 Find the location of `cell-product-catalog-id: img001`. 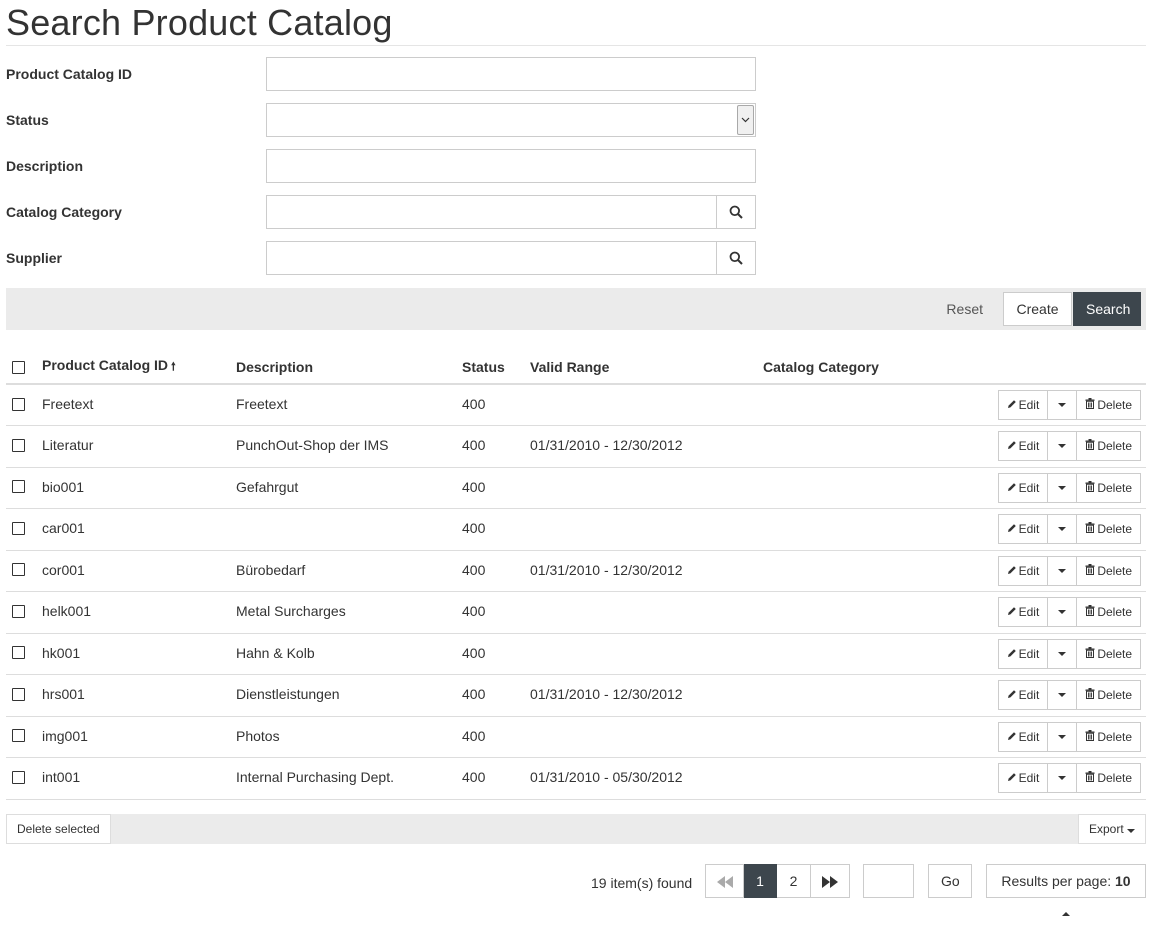

cell-product-catalog-id: img001 is located at coordinates (139, 737).